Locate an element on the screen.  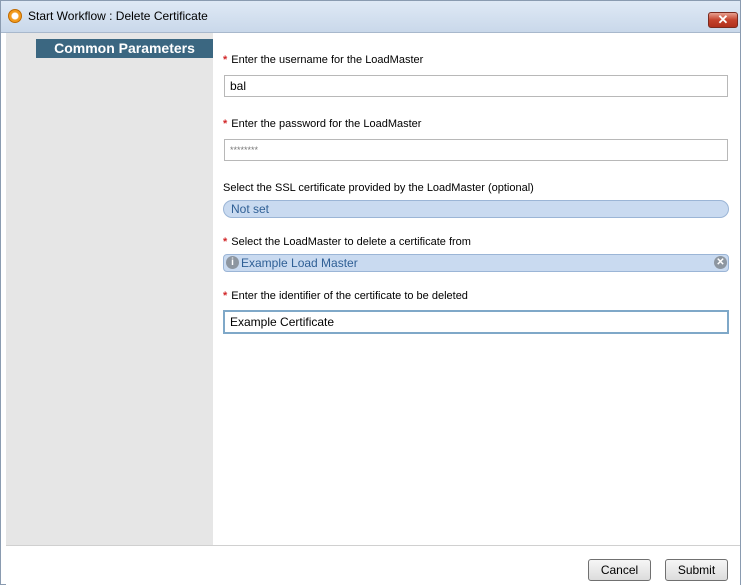
loadmaster-value: Example Load Master is located at coordinates (299, 263).